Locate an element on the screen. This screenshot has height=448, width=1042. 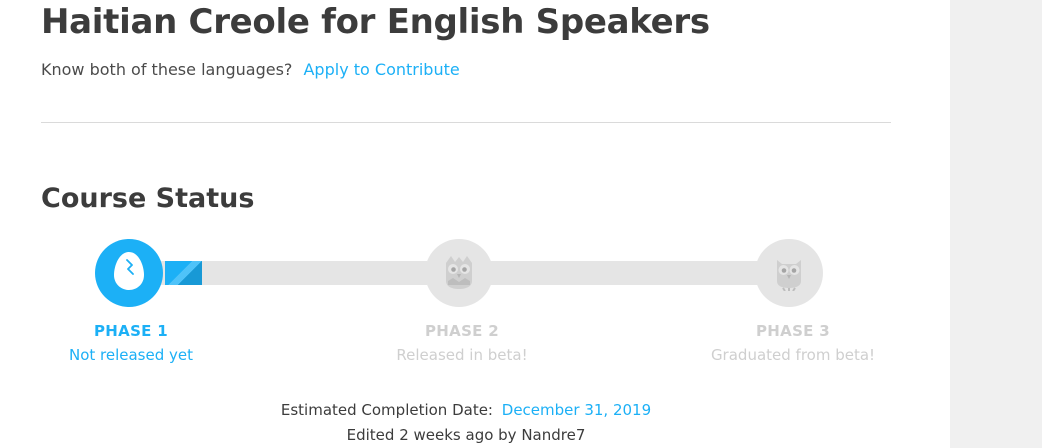
phase-1-subtitle: Not released yet is located at coordinates (131, 355).